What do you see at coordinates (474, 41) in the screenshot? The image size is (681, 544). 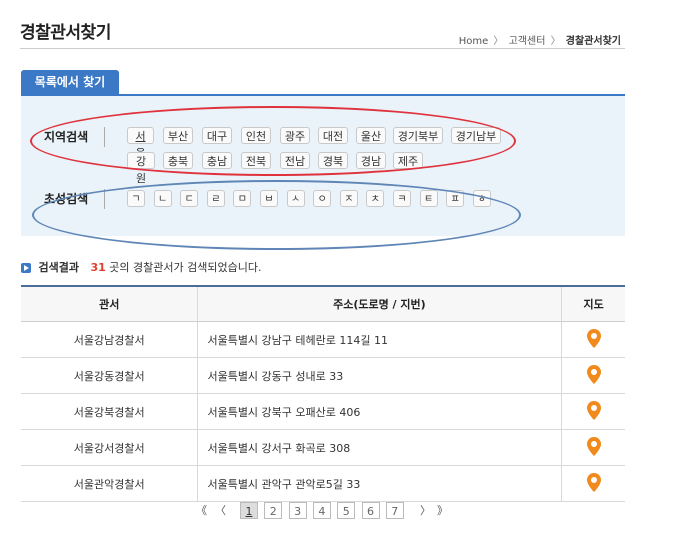 I see `breadcrumb-home: Home` at bounding box center [474, 41].